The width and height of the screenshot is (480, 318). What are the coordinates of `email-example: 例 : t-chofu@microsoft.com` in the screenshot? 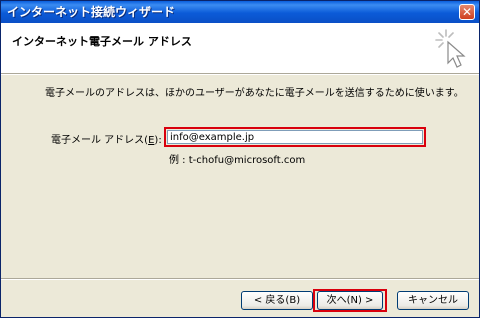 It's located at (237, 160).